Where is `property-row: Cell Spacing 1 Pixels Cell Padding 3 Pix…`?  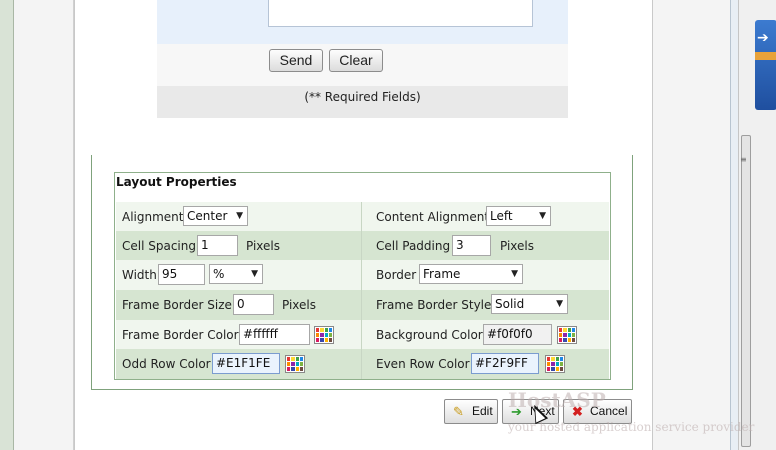 property-row: Cell Spacing 1 Pixels Cell Padding 3 Pix… is located at coordinates (362, 246).